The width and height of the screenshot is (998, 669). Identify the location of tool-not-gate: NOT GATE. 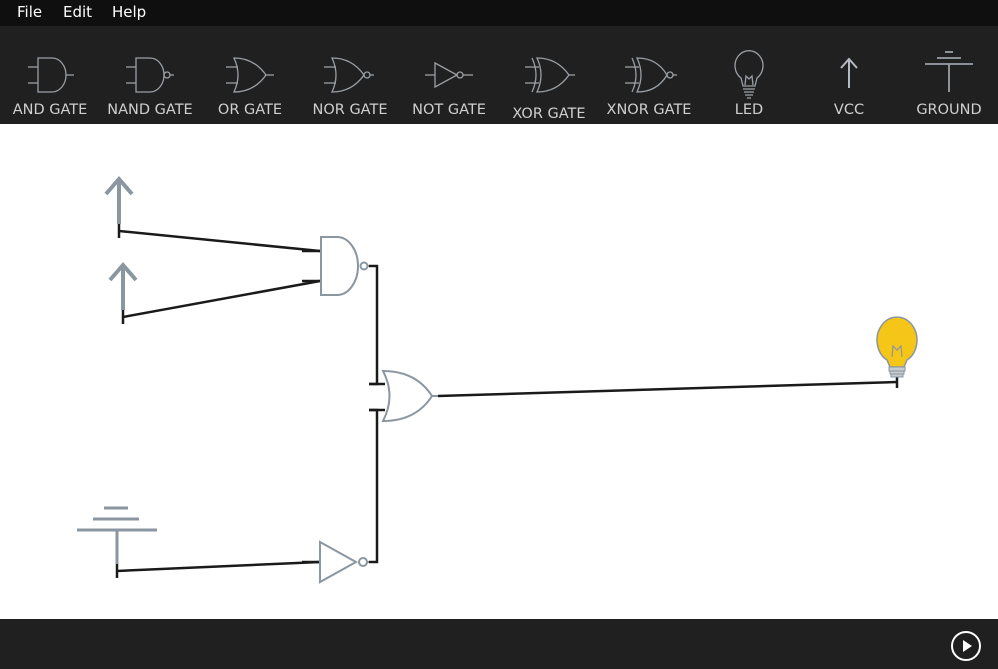
(449, 75).